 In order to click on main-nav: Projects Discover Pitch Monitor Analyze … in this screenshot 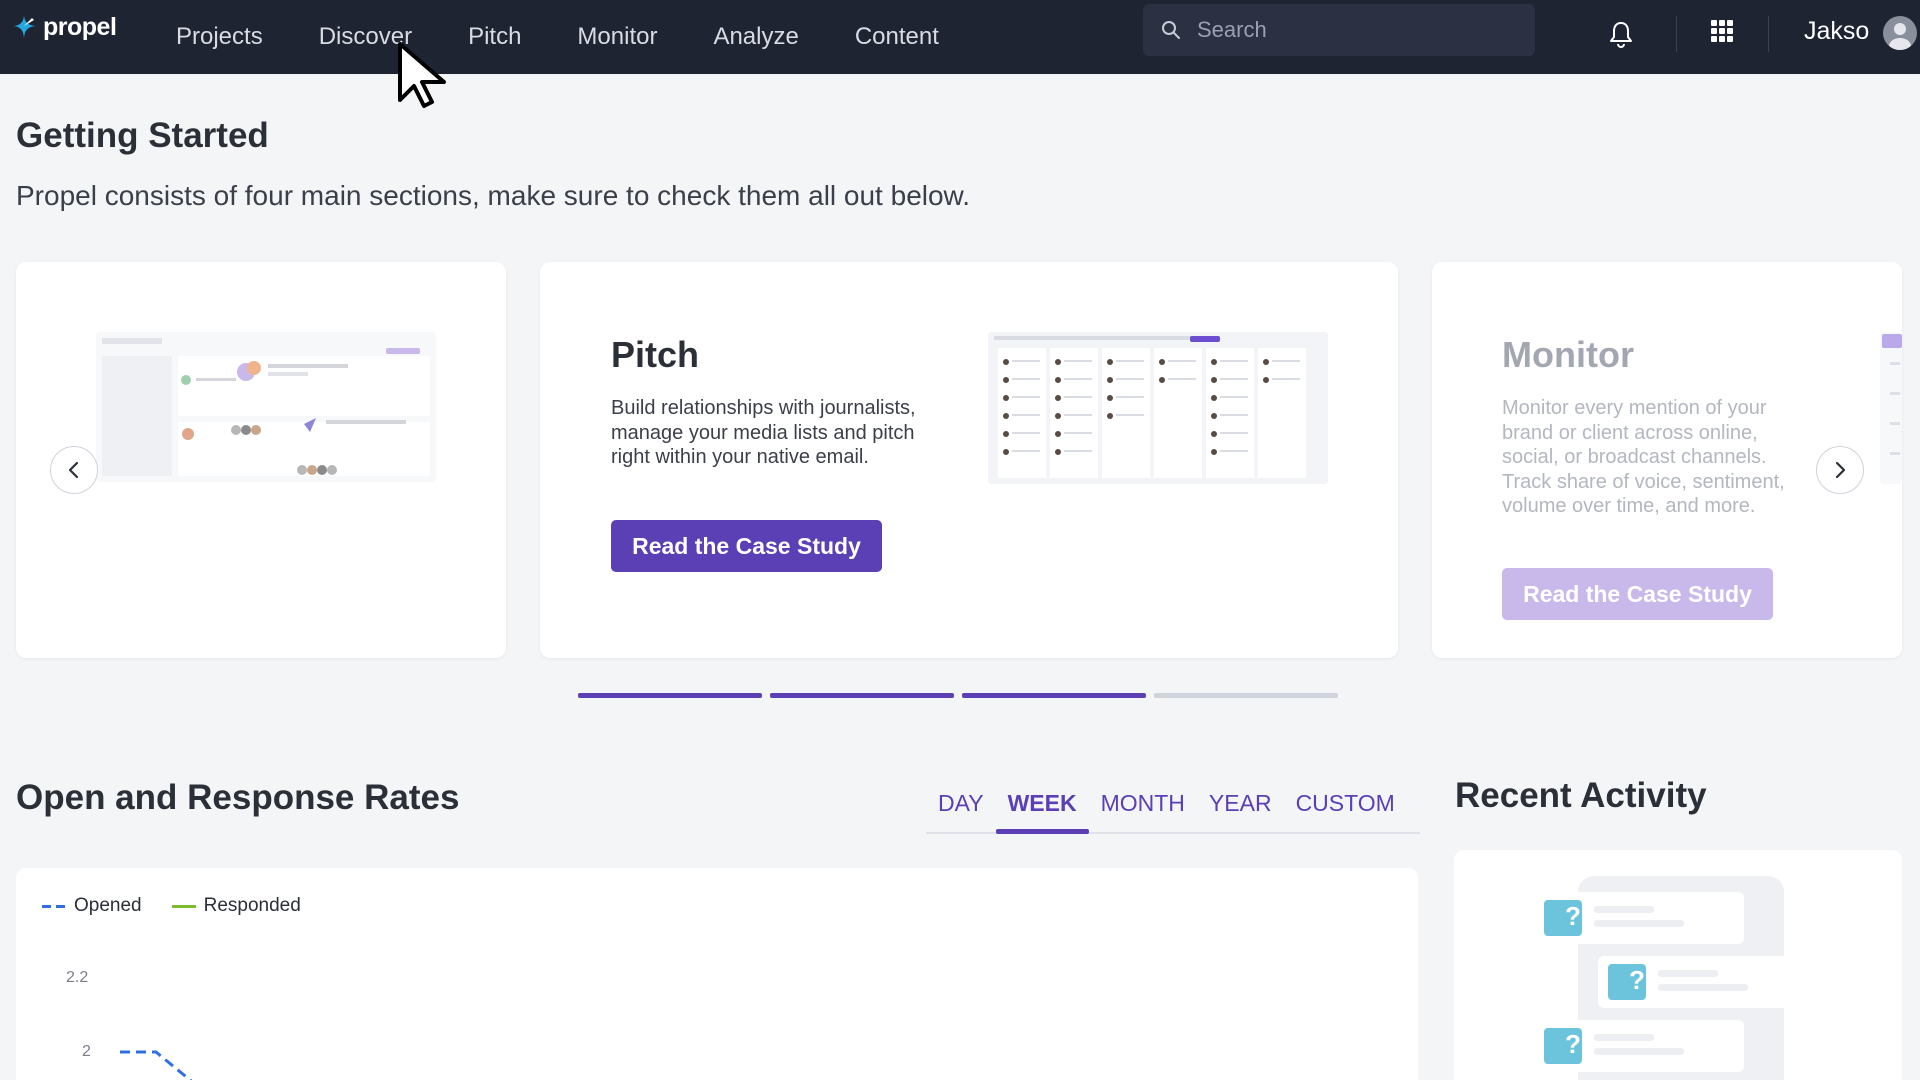, I will do `click(567, 37)`.